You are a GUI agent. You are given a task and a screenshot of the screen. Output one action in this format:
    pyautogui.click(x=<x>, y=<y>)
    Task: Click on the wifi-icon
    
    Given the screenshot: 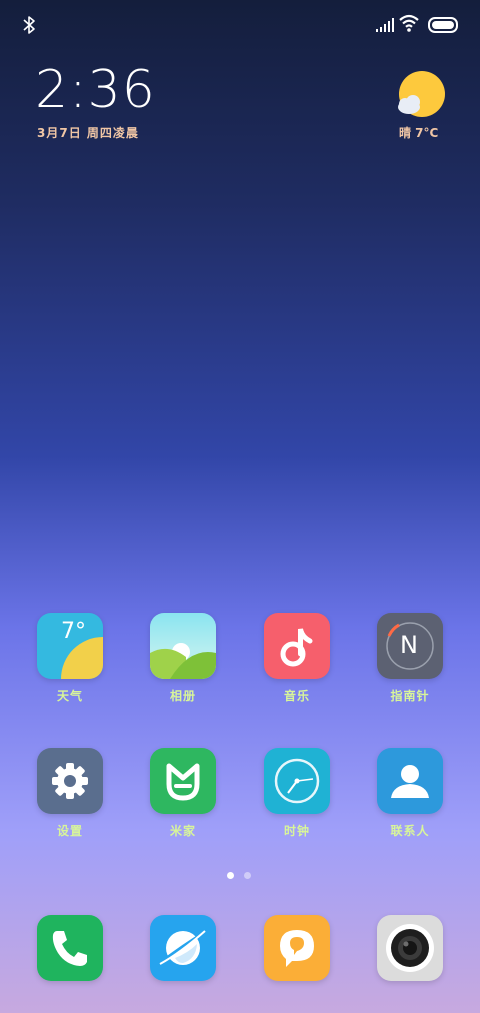 What is the action you would take?
    pyautogui.click(x=409, y=23)
    